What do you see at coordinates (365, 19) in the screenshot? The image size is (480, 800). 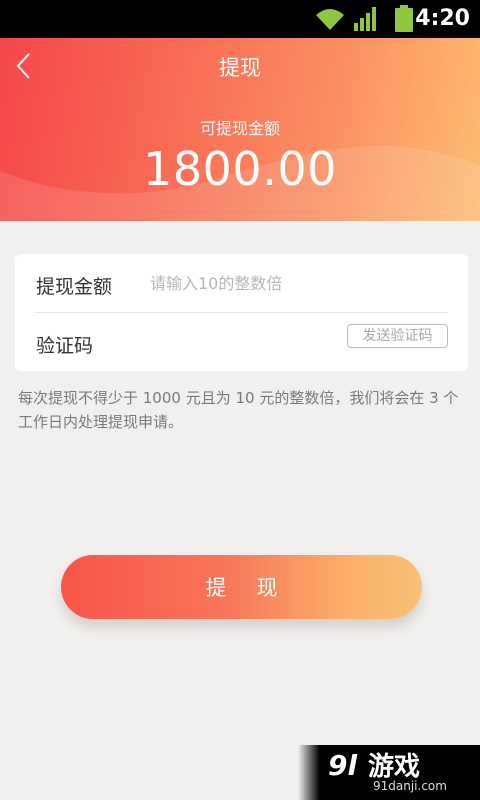 I see `signal-icon` at bounding box center [365, 19].